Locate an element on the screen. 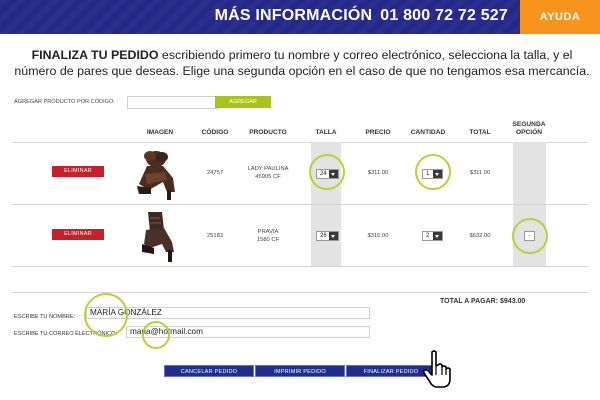 Image resolution: width=600 pixels, height=400 pixels. print-order-button: IMPRIMIR PEDIDO is located at coordinates (300, 371).